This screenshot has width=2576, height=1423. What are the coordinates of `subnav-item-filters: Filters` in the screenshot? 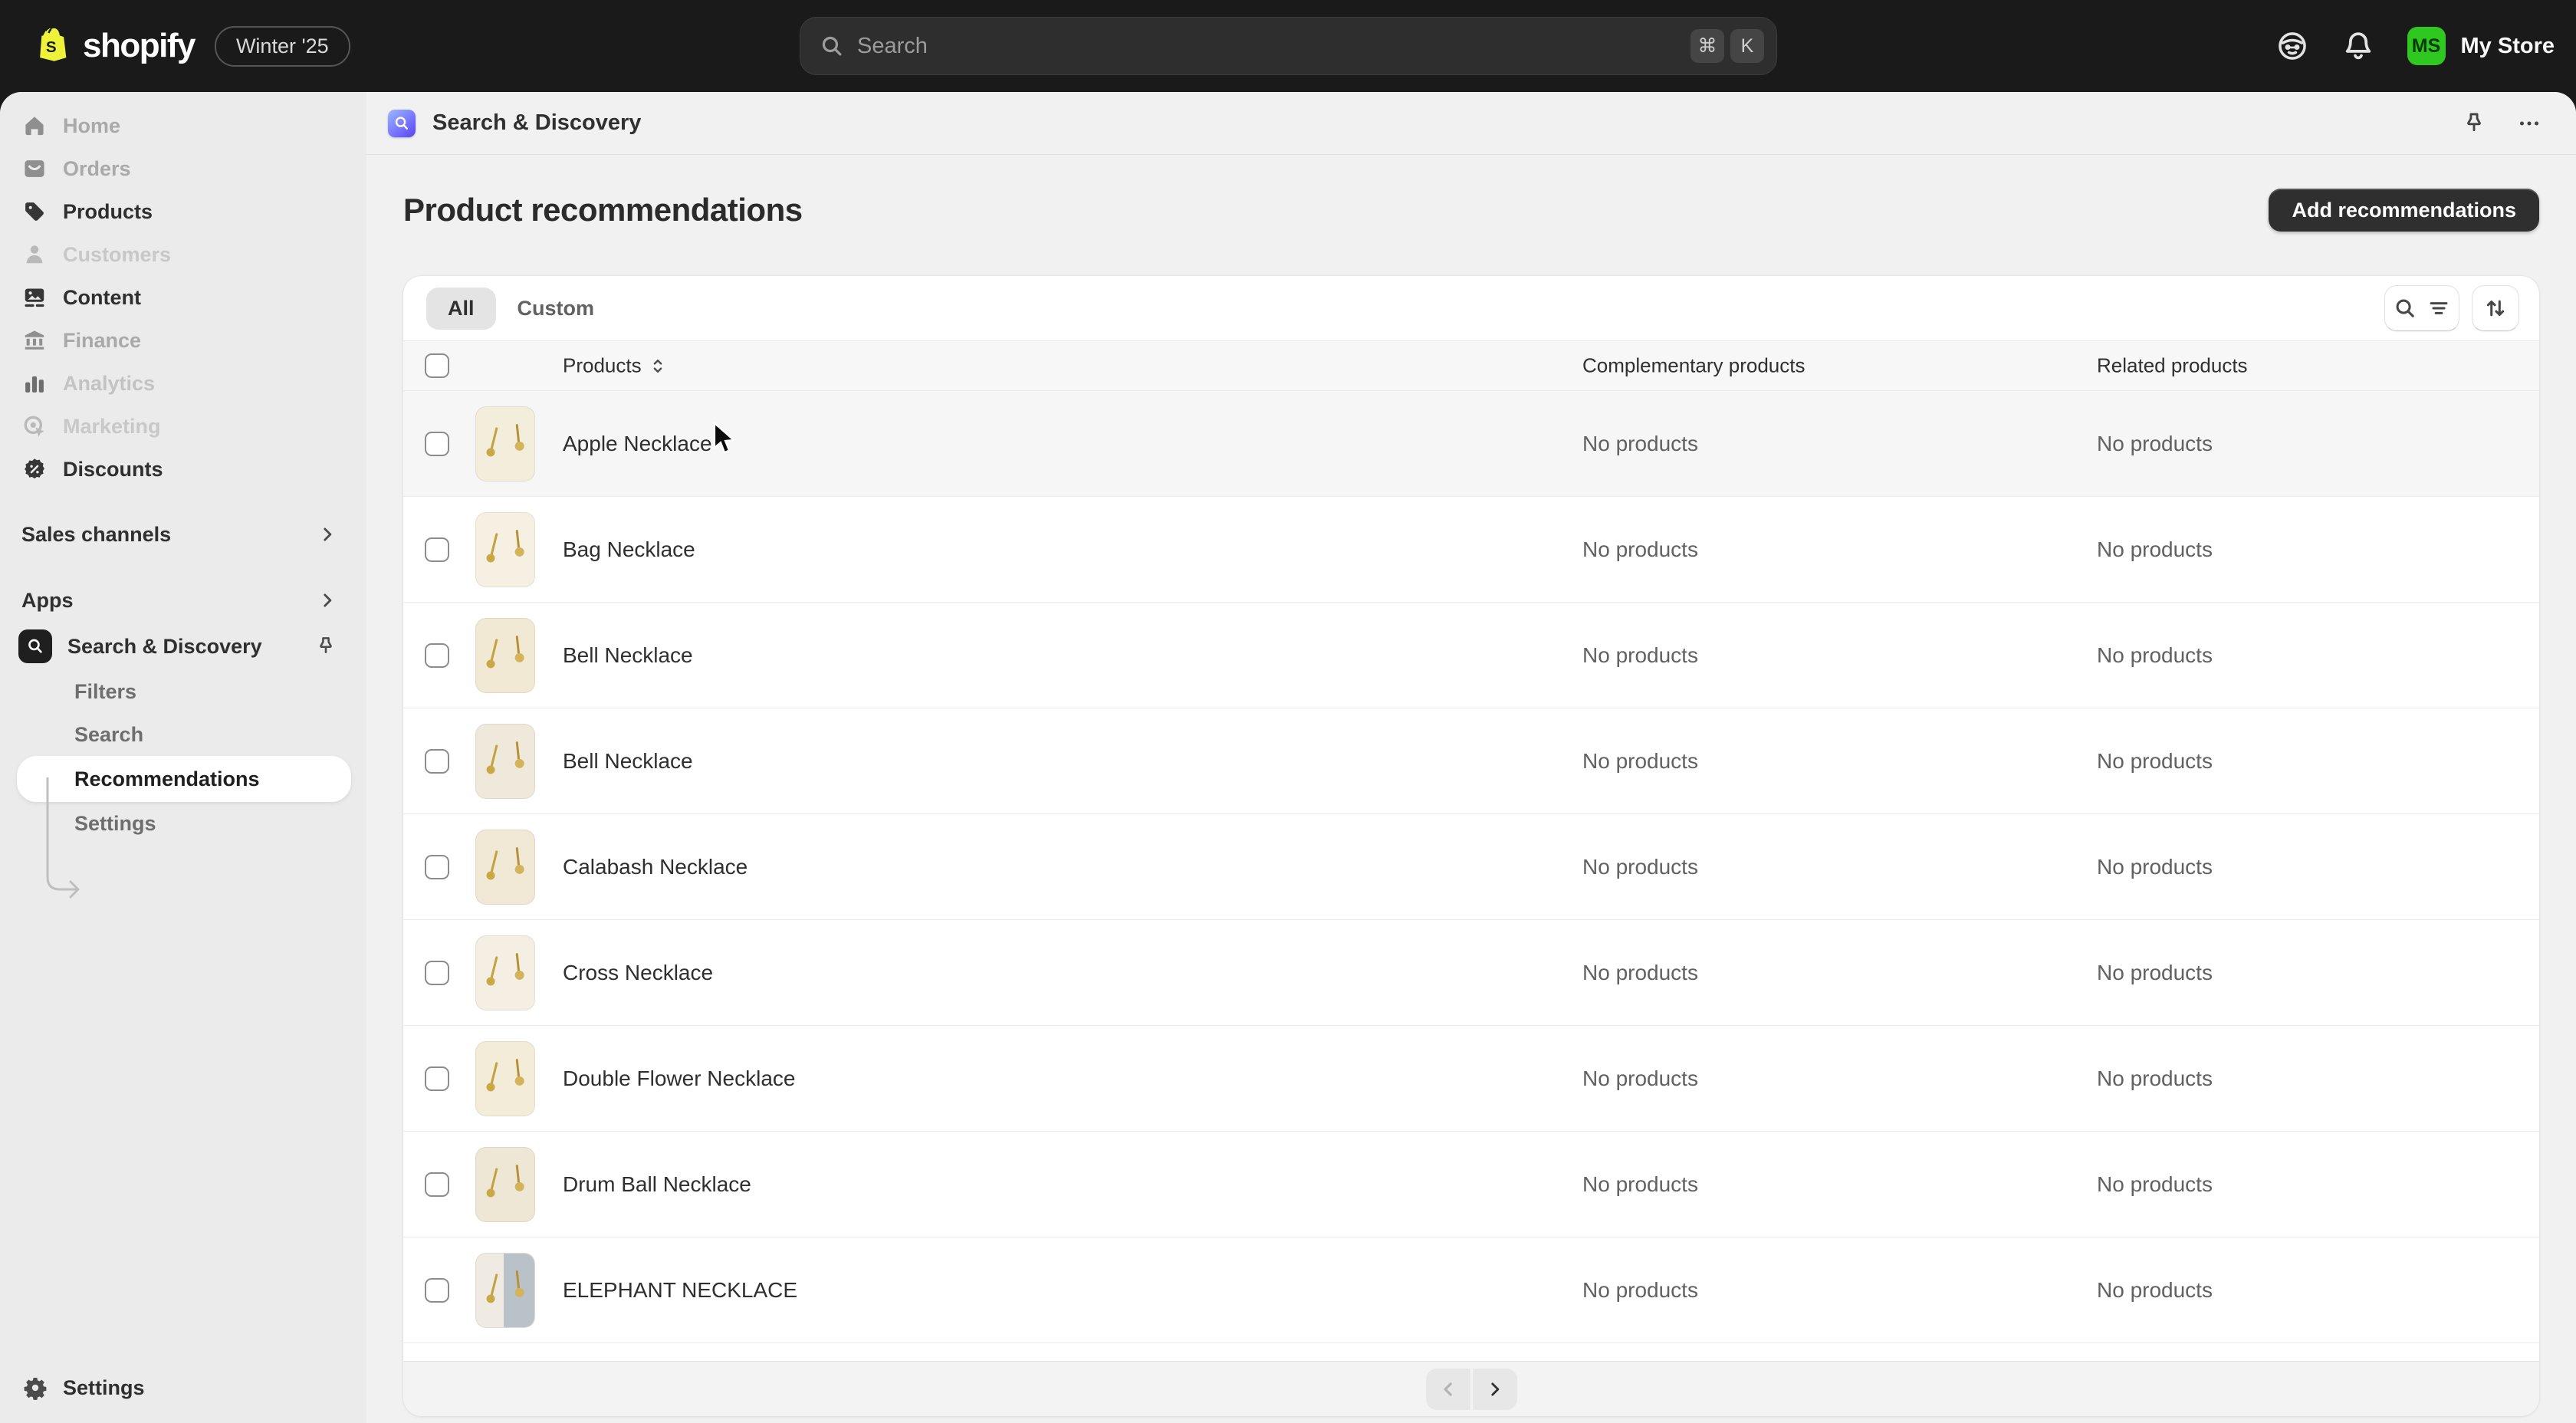 It's located at (183, 691).